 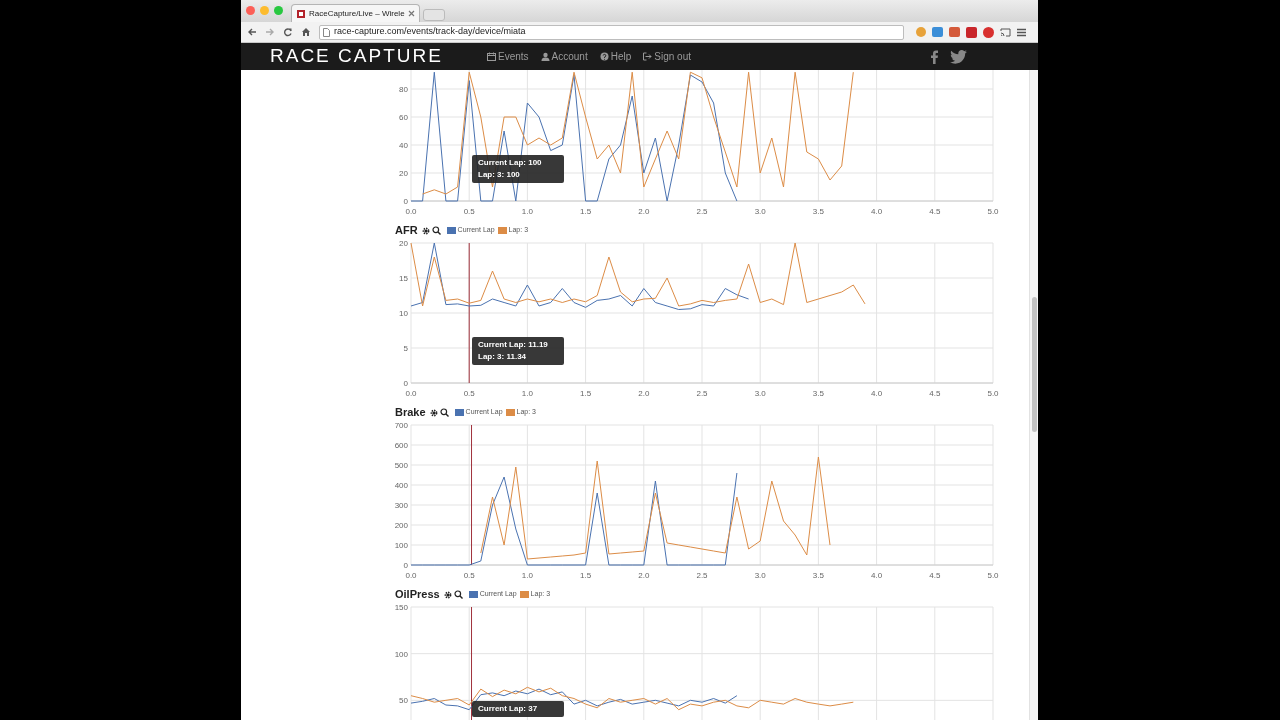 What do you see at coordinates (667, 56) in the screenshot?
I see `nav-link: Sign out` at bounding box center [667, 56].